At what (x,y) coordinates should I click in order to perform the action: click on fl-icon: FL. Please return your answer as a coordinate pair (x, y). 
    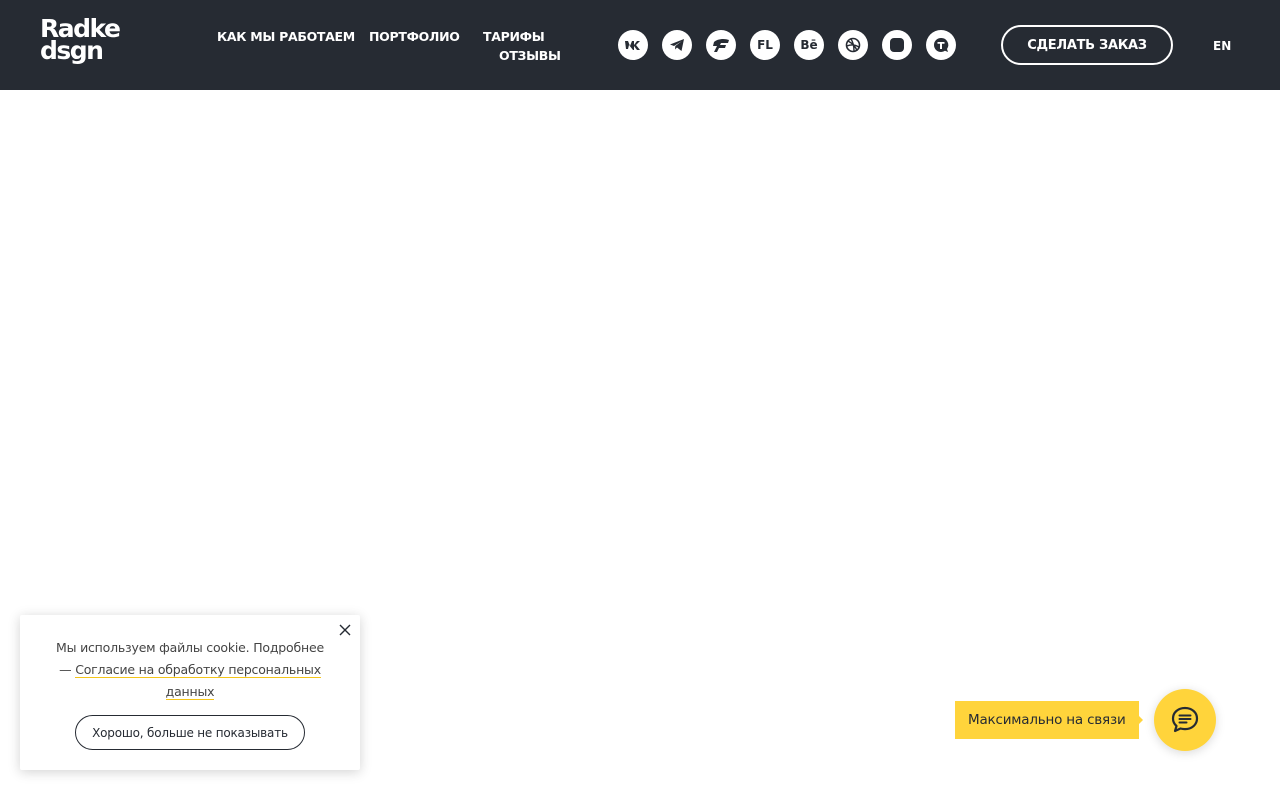
    Looking at the image, I should click on (765, 45).